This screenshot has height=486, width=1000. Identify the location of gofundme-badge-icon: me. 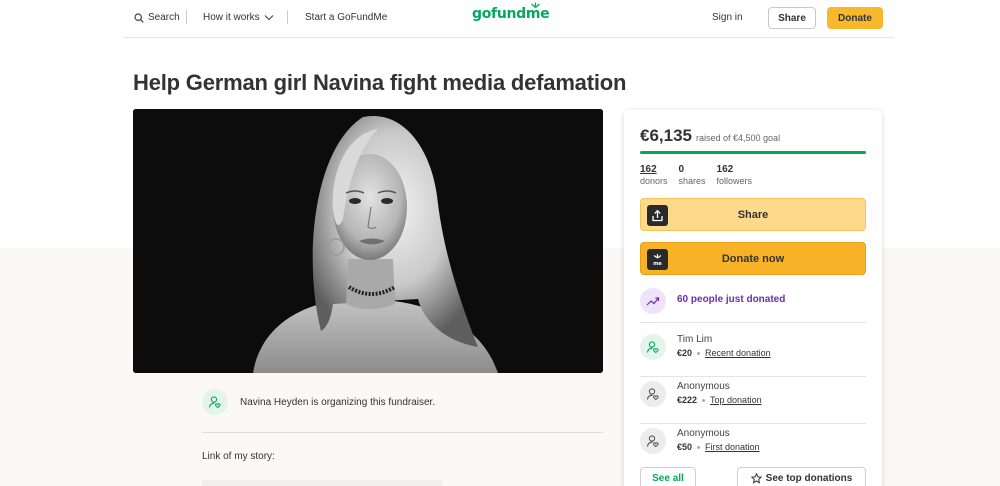
(657, 259).